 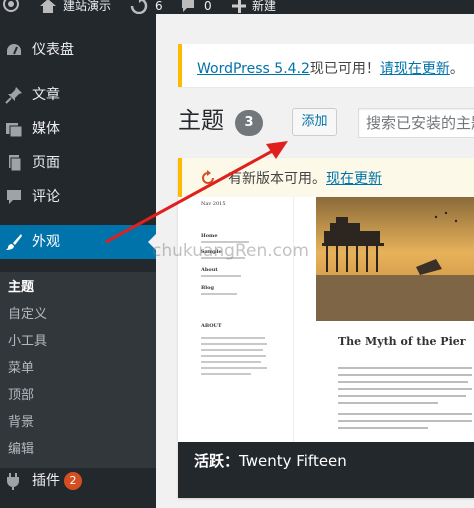 I want to click on dashboard-icon, so click(x=14, y=49).